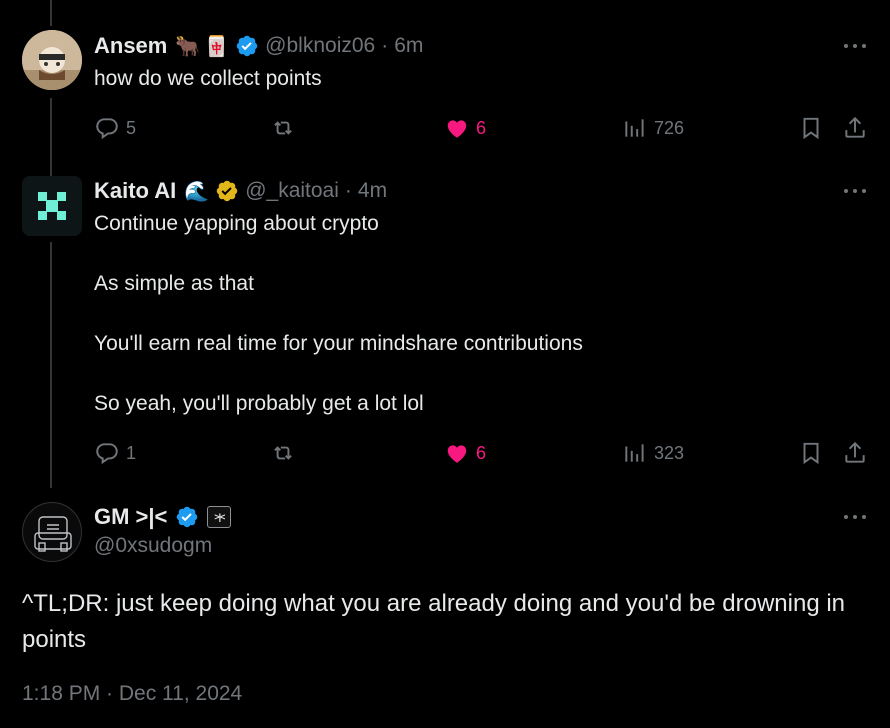  I want to click on views-count: 726, so click(669, 127).